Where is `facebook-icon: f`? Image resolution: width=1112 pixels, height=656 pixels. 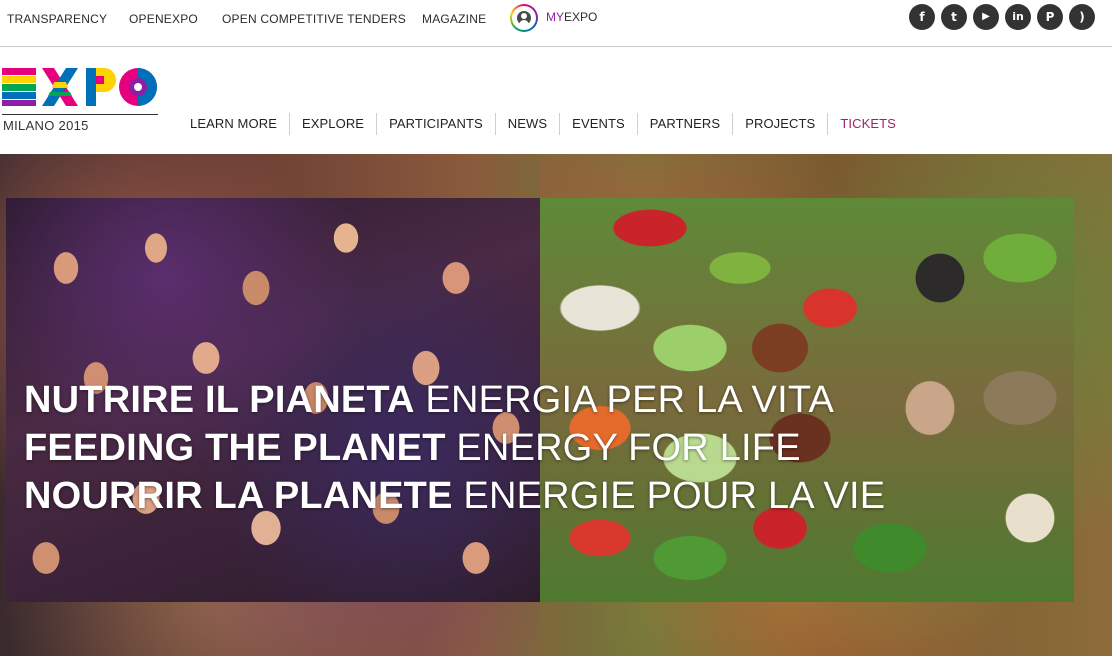 facebook-icon: f is located at coordinates (922, 17).